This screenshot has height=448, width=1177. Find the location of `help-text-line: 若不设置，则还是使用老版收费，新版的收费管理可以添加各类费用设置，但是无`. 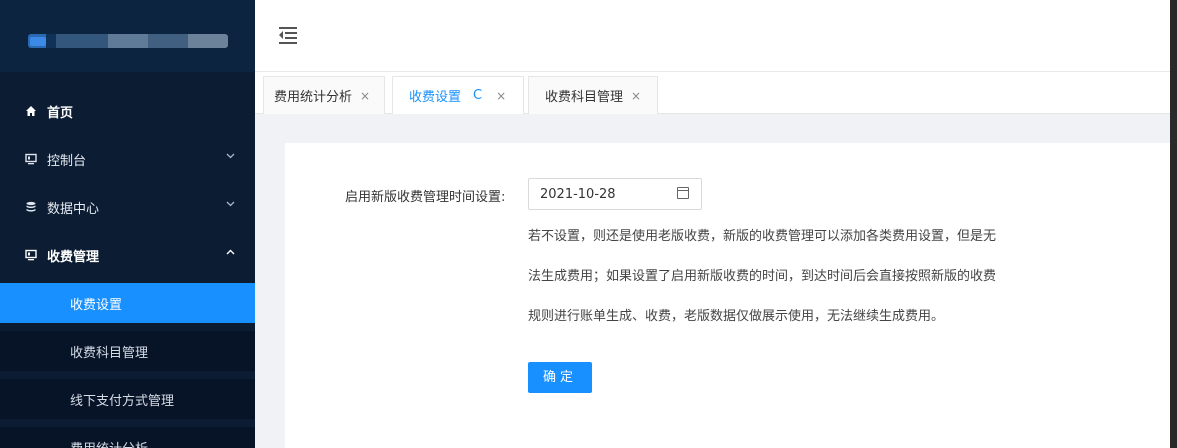

help-text-line: 若不设置，则还是使用老版收费，新版的收费管理可以添加各类费用设置，但是无 is located at coordinates (762, 236).